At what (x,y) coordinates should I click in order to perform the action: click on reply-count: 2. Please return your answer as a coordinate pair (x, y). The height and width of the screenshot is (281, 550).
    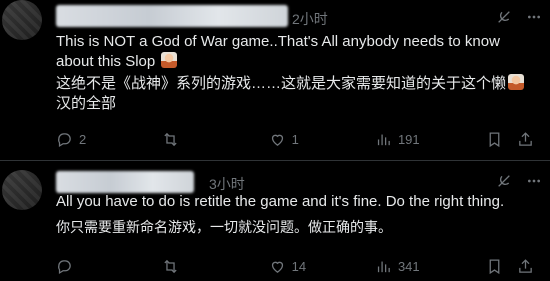
    Looking at the image, I should click on (83, 139).